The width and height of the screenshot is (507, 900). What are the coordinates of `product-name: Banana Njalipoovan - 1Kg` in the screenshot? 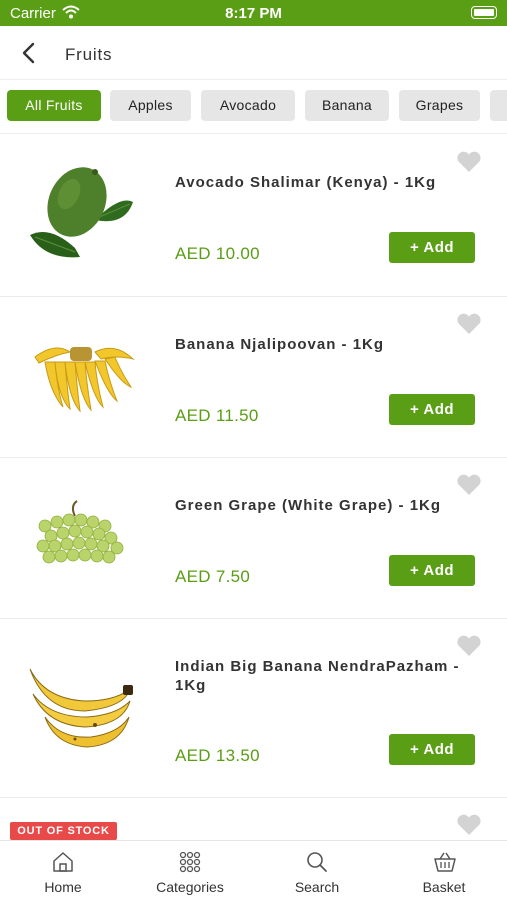 It's located at (325, 344).